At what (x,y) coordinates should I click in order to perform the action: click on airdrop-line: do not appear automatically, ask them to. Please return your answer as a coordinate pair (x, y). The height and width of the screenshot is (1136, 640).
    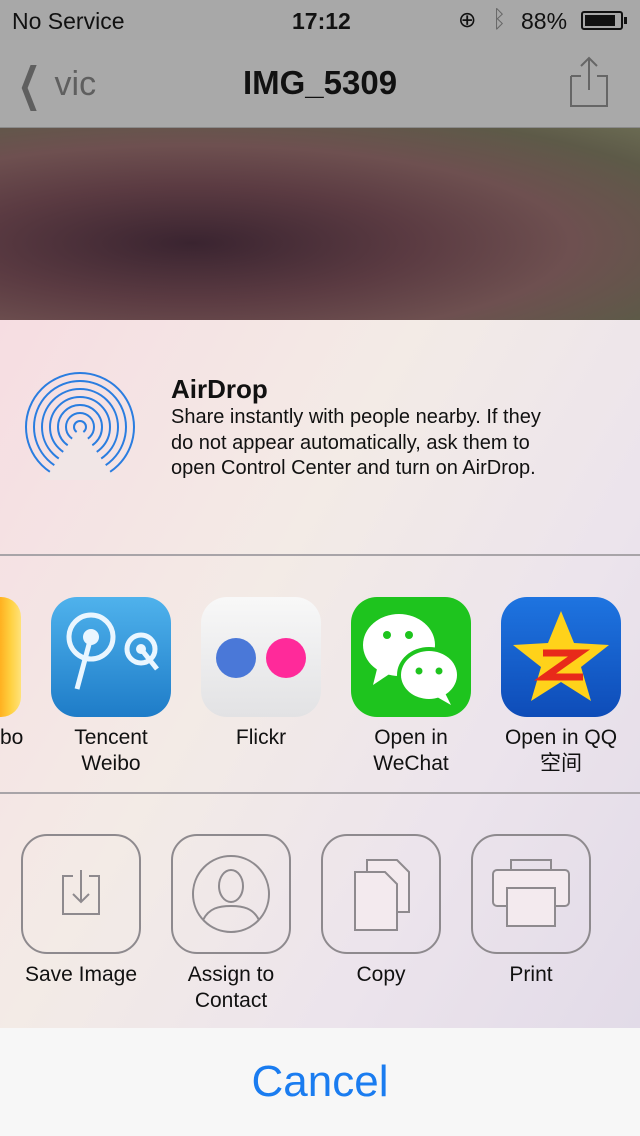
    Looking at the image, I should click on (350, 442).